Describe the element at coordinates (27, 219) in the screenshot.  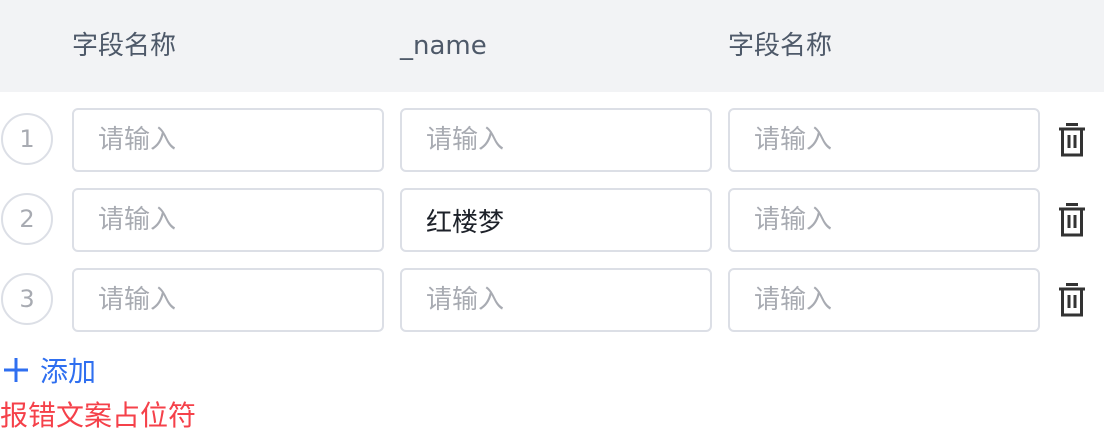
I see `row-index-badge: 2` at that location.